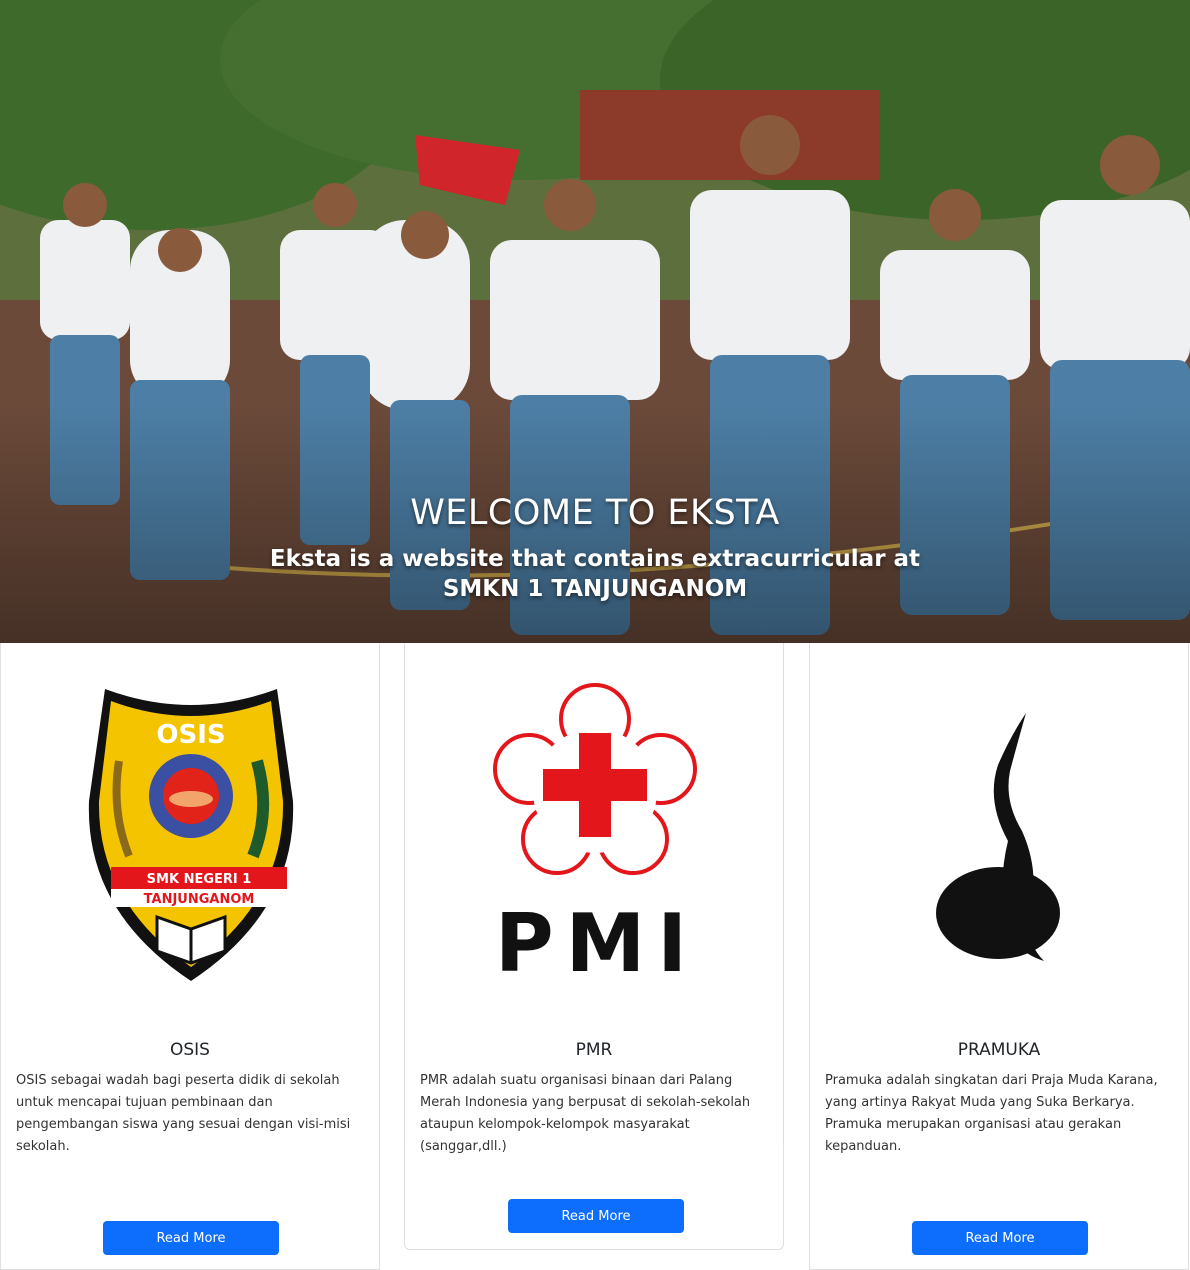  Describe the element at coordinates (596, 836) in the screenshot. I see `pmi-red-cross-icon: PMI` at that location.